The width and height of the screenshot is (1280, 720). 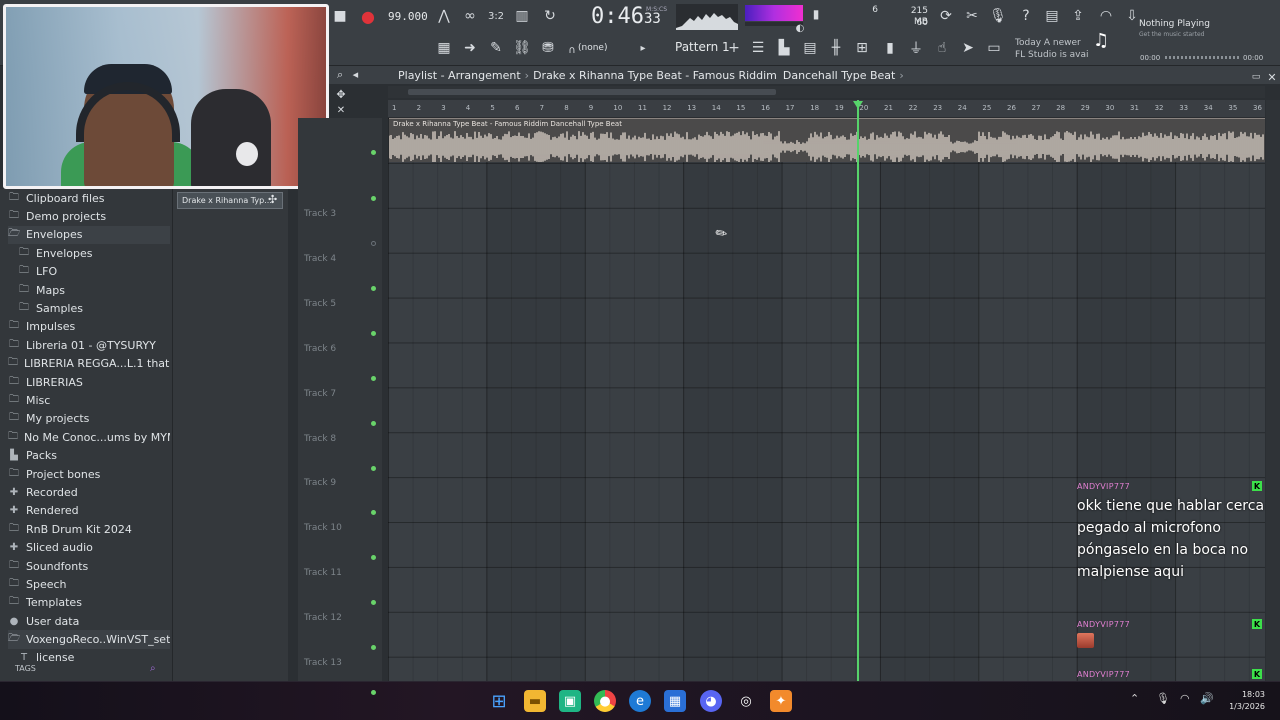 What do you see at coordinates (320, 259) in the screenshot?
I see `track-label: Track 4` at bounding box center [320, 259].